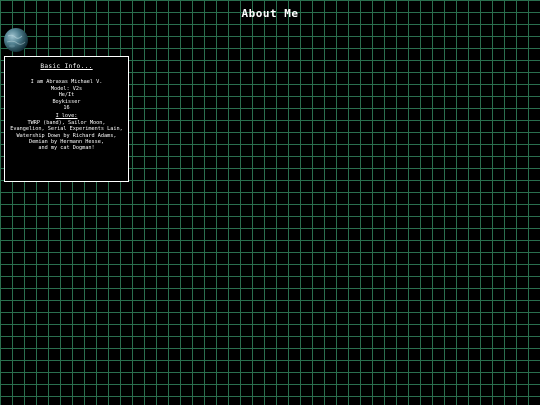 This screenshot has height=405, width=540. What do you see at coordinates (16, 40) in the screenshot?
I see `planet-icon` at bounding box center [16, 40].